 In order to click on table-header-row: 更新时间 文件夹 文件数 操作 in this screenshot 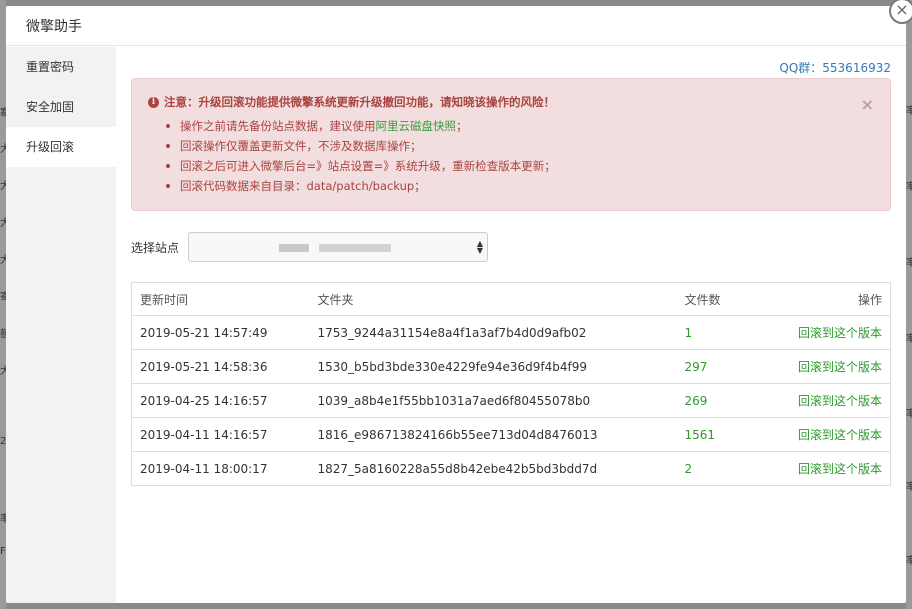, I will do `click(511, 299)`.